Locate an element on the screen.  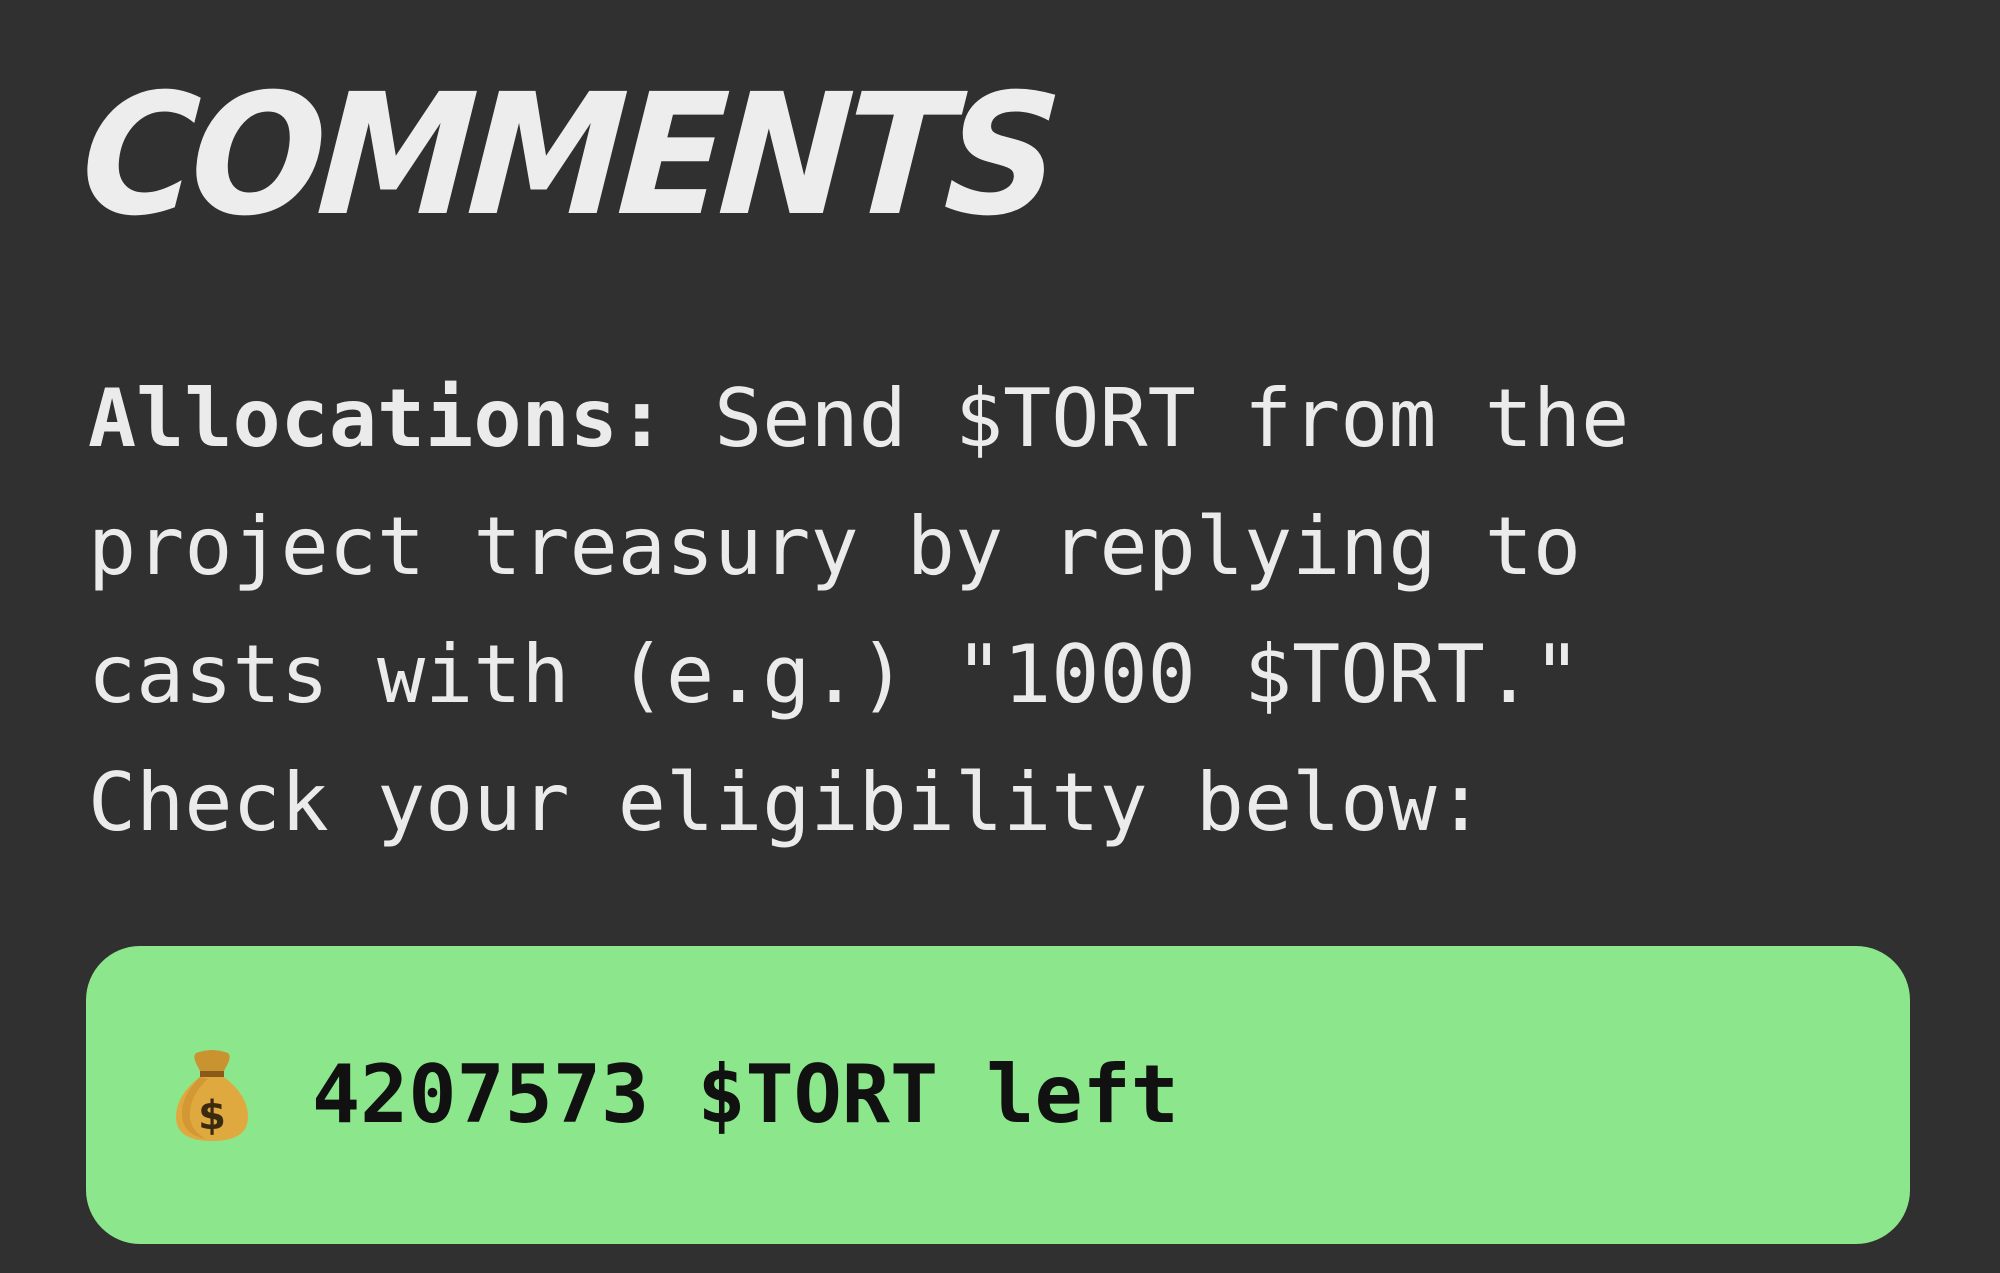
allocations-label: Allocations: is located at coordinates (377, 418).